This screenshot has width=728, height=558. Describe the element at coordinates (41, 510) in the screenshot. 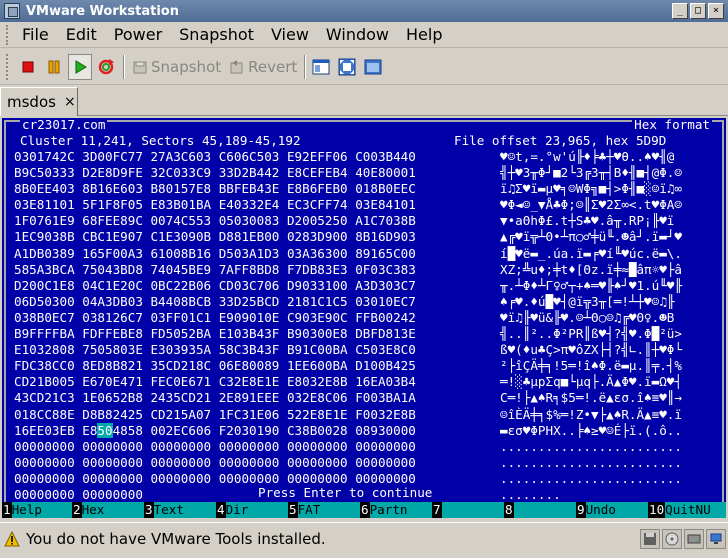

I see `fkey-label: Help` at that location.